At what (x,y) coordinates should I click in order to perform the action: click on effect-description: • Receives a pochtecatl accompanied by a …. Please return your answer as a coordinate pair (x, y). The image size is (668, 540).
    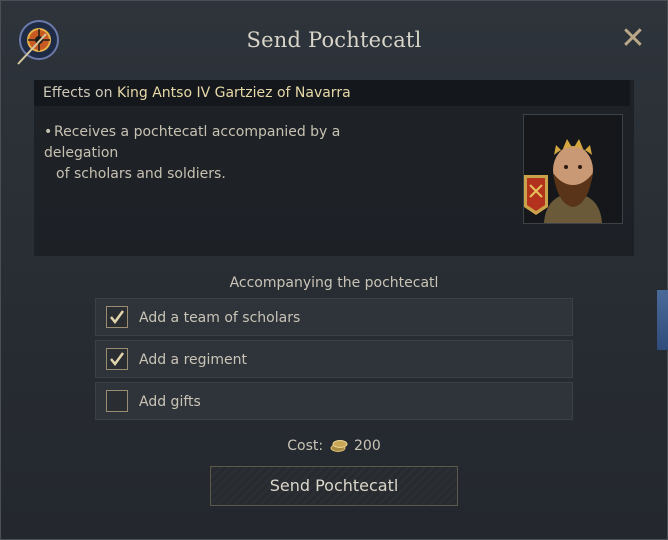
    Looking at the image, I should click on (229, 153).